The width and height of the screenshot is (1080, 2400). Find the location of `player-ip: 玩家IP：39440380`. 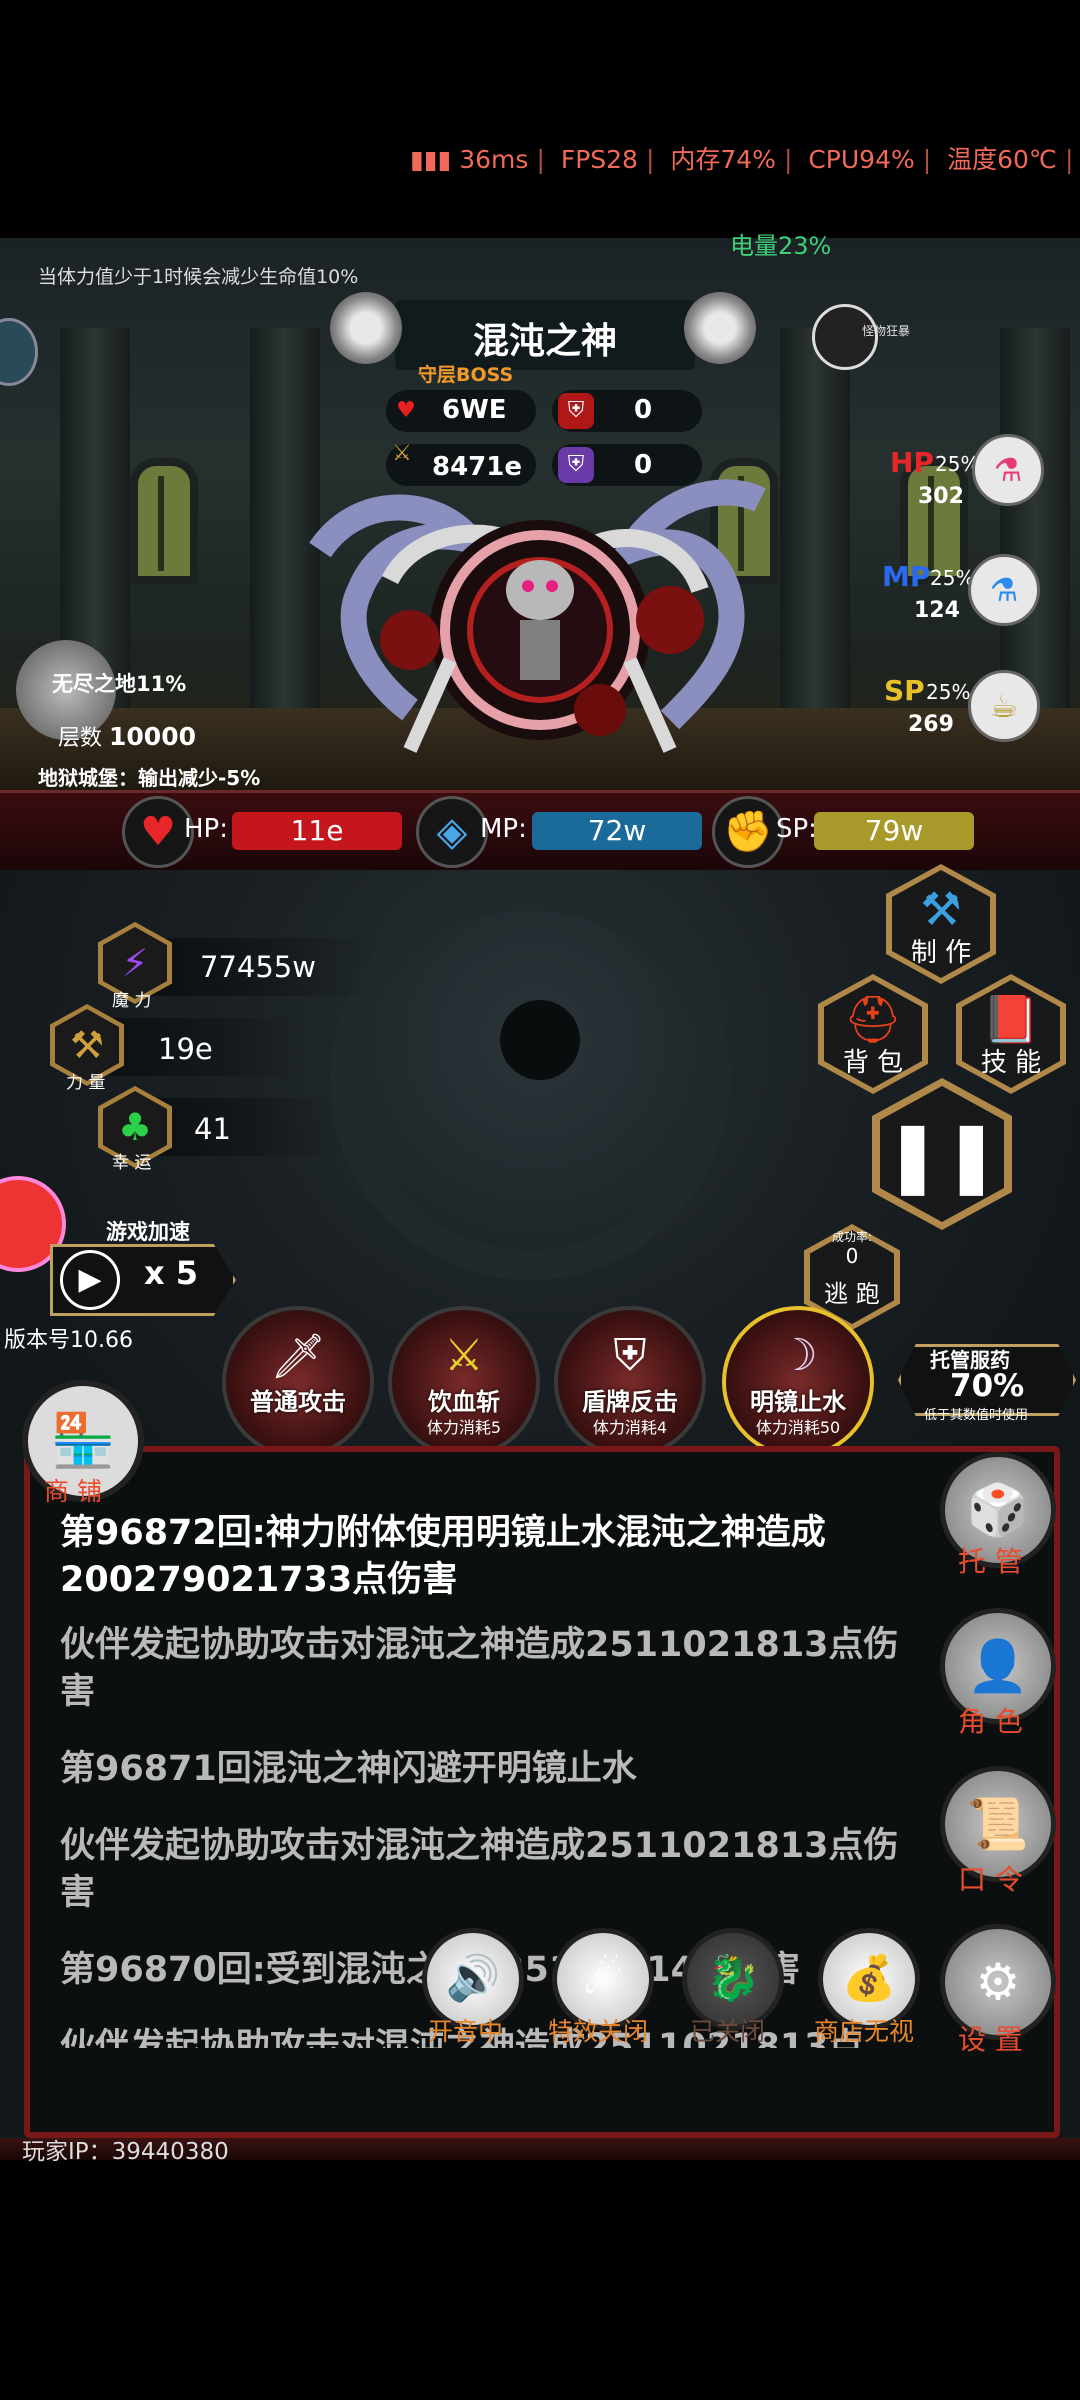

player-ip: 玩家IP：39440380 is located at coordinates (125, 2152).